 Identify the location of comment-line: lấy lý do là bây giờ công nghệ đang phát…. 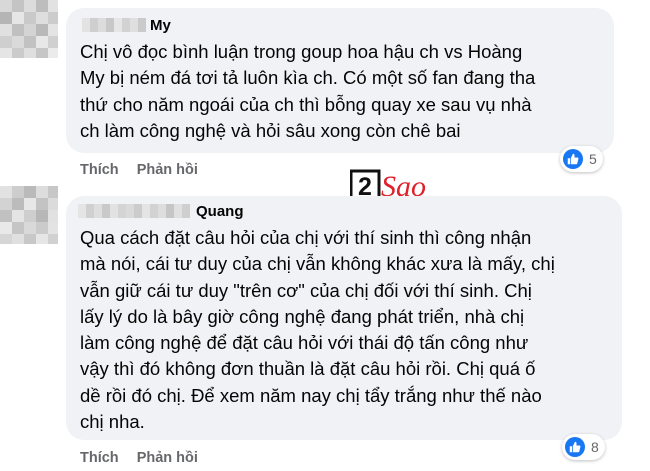
(302, 316).